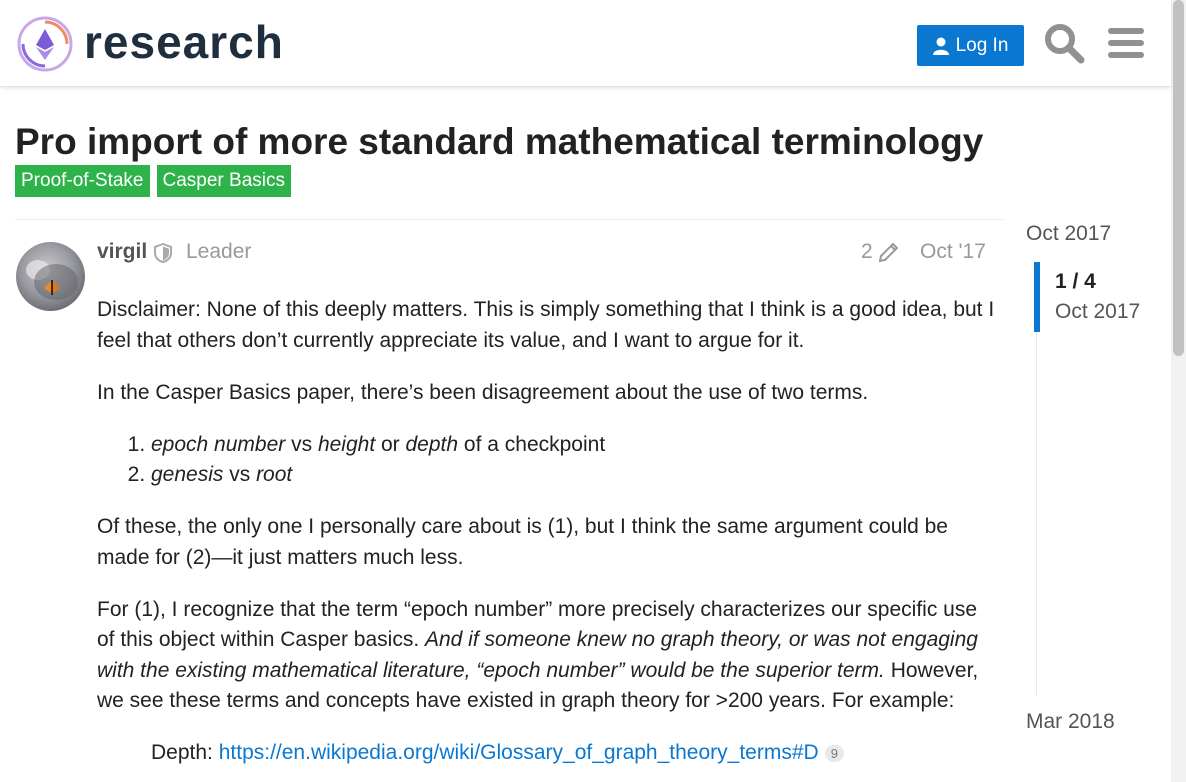  I want to click on term-tail: of a checkpoint, so click(532, 444).